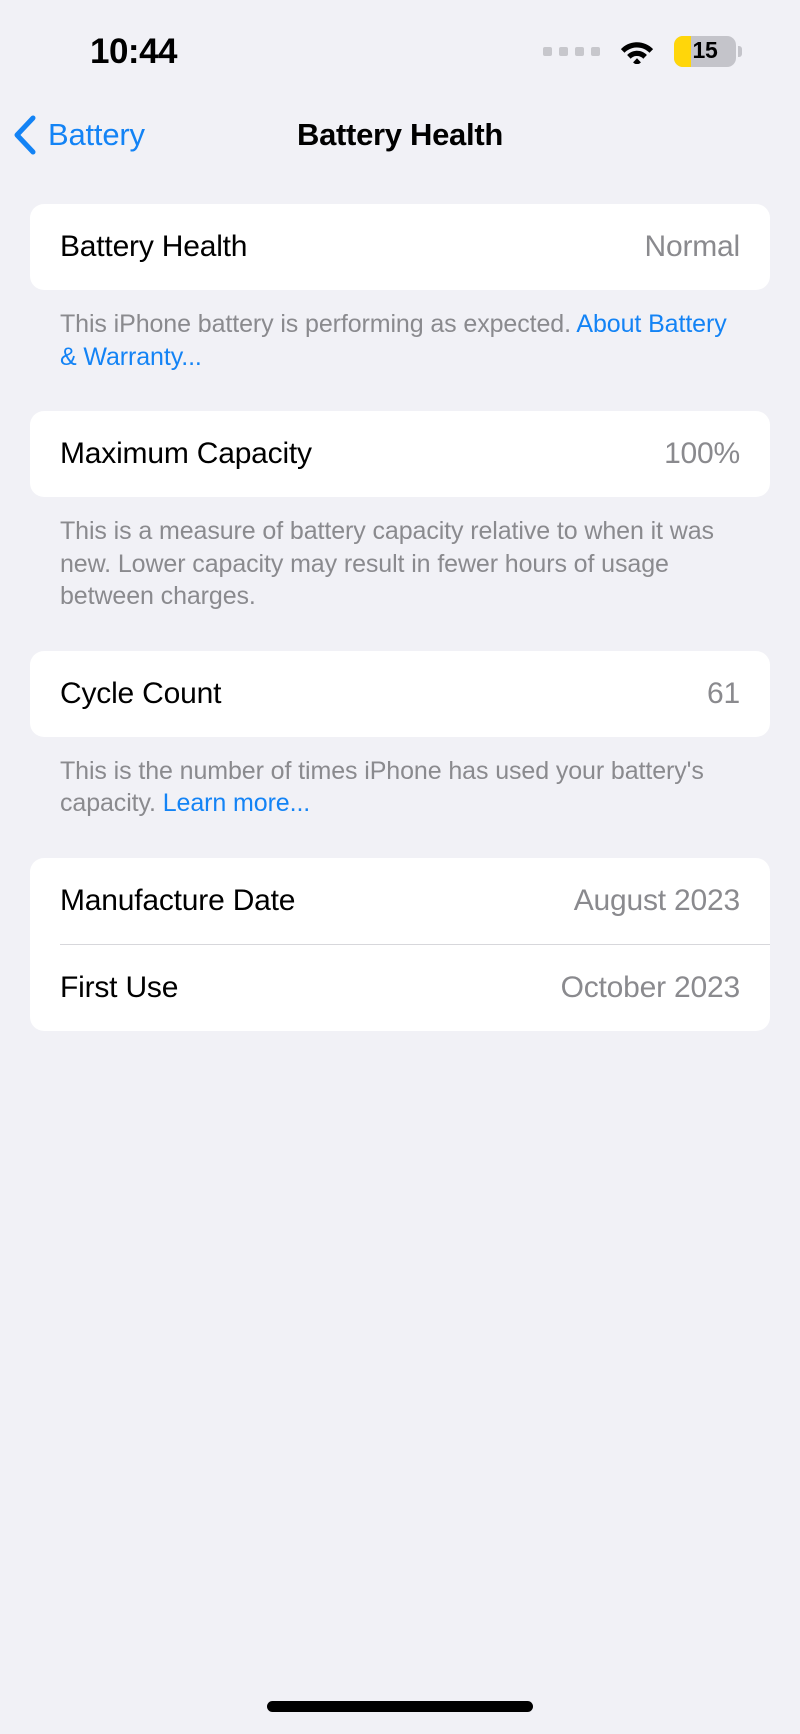  Describe the element at coordinates (178, 900) in the screenshot. I see `row-label: Manufacture Date` at that location.